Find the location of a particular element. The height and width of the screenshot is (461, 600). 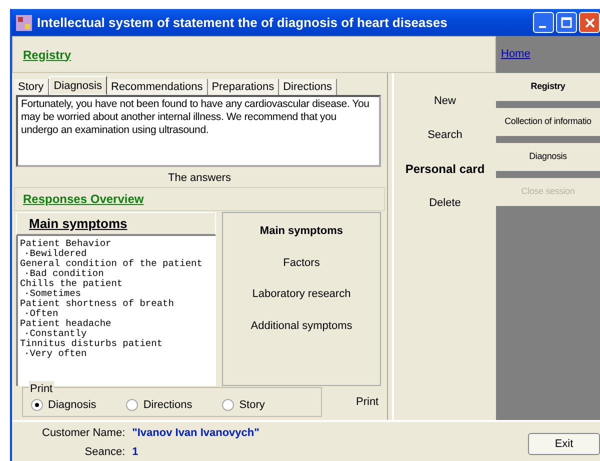

registry-link: Registry is located at coordinates (47, 55).